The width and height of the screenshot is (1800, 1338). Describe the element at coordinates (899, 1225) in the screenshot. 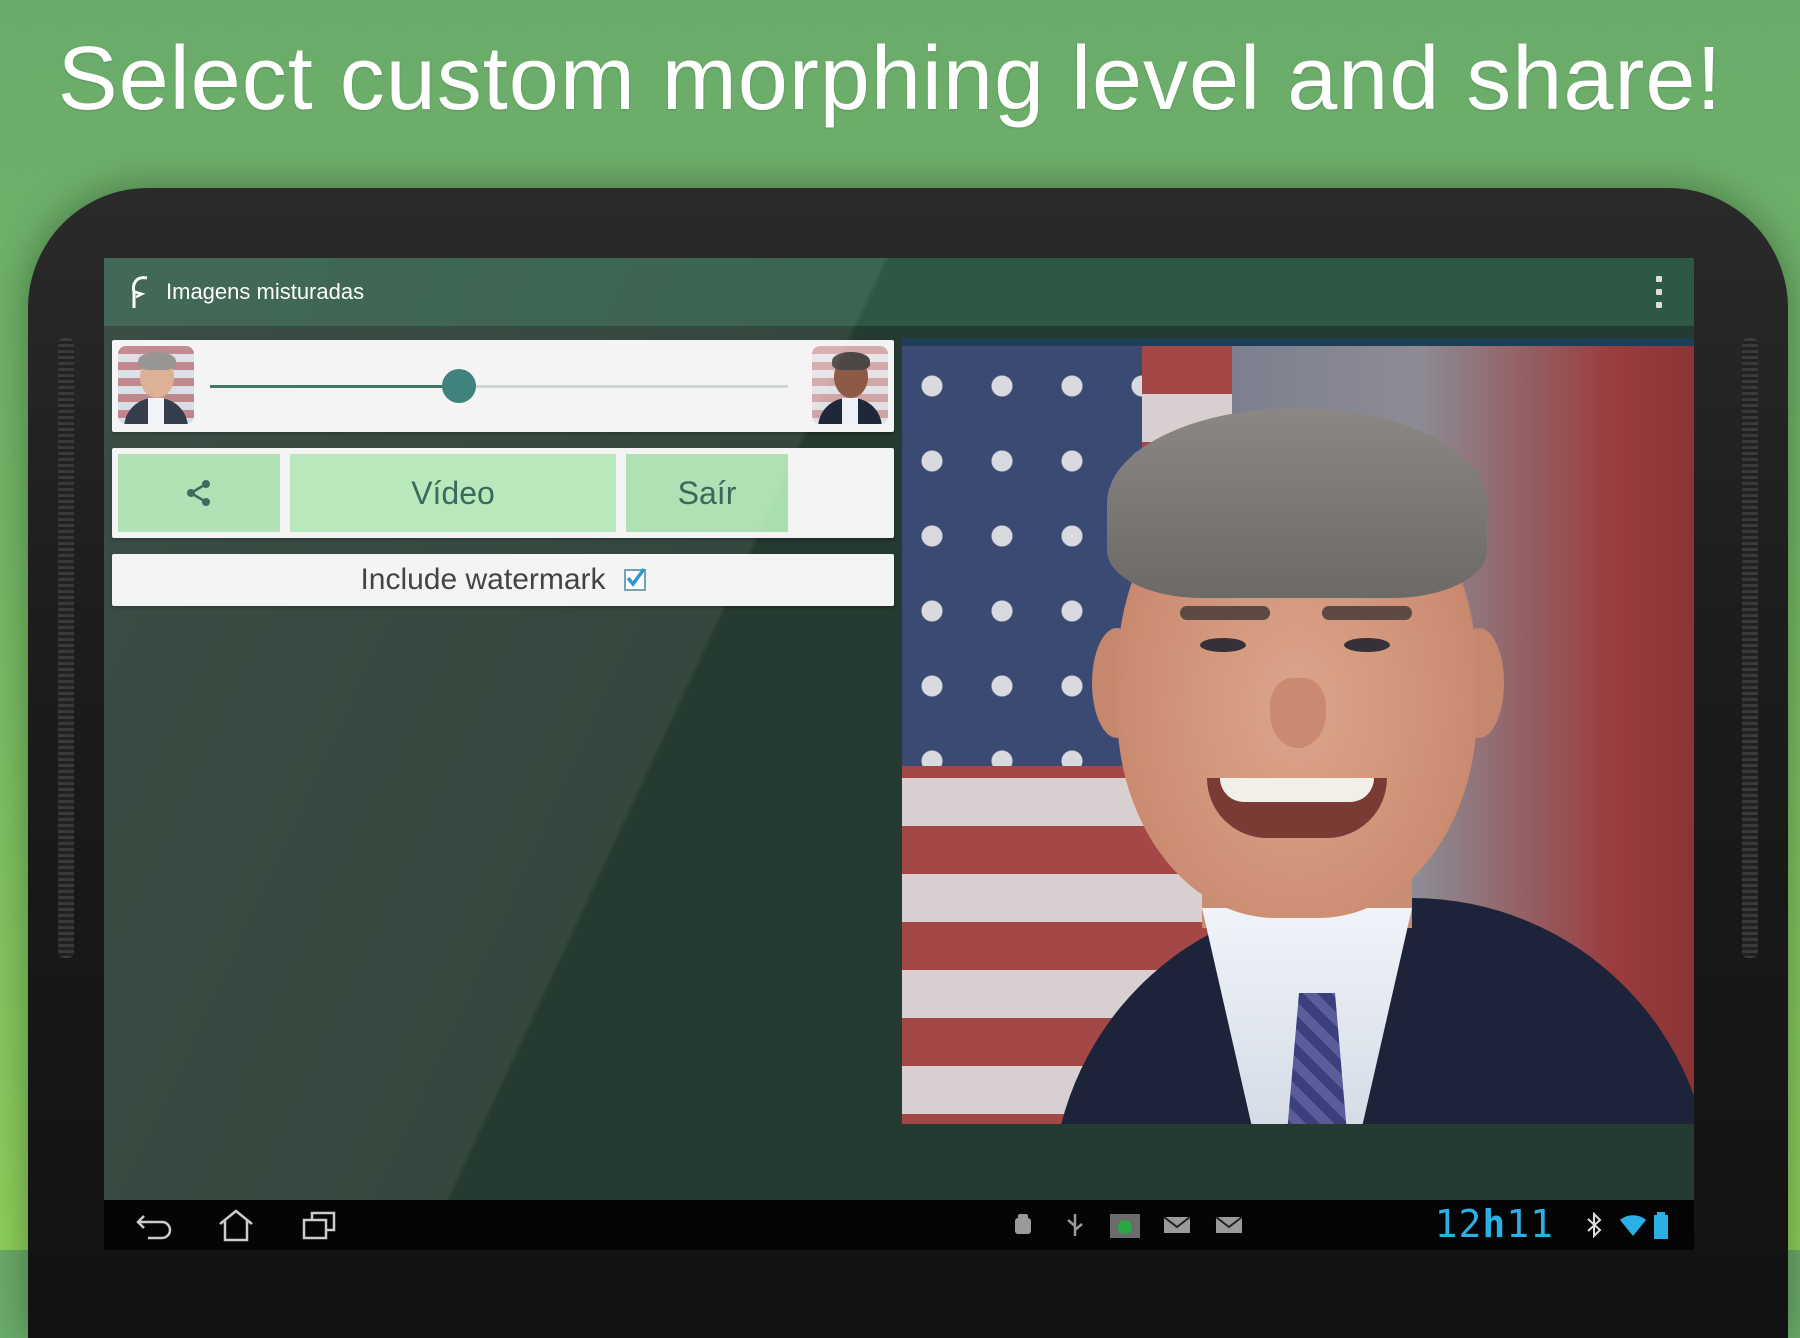

I see `system-nav-bar: 12h11` at that location.